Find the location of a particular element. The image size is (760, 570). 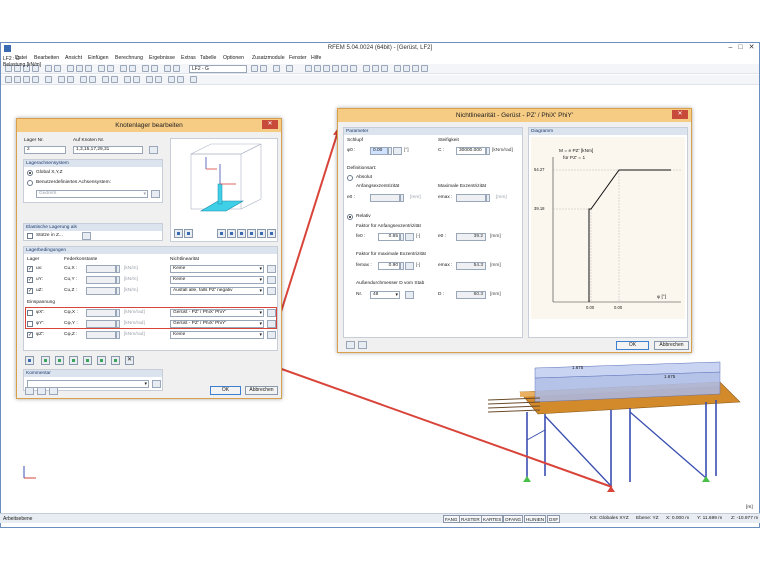

ux-checkbox: ✓ is located at coordinates (30, 269).